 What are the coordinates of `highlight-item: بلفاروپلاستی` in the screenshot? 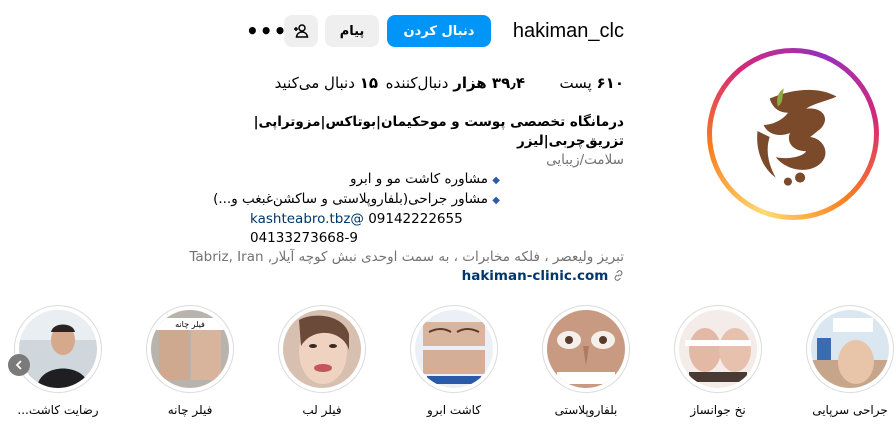 It's located at (586, 361).